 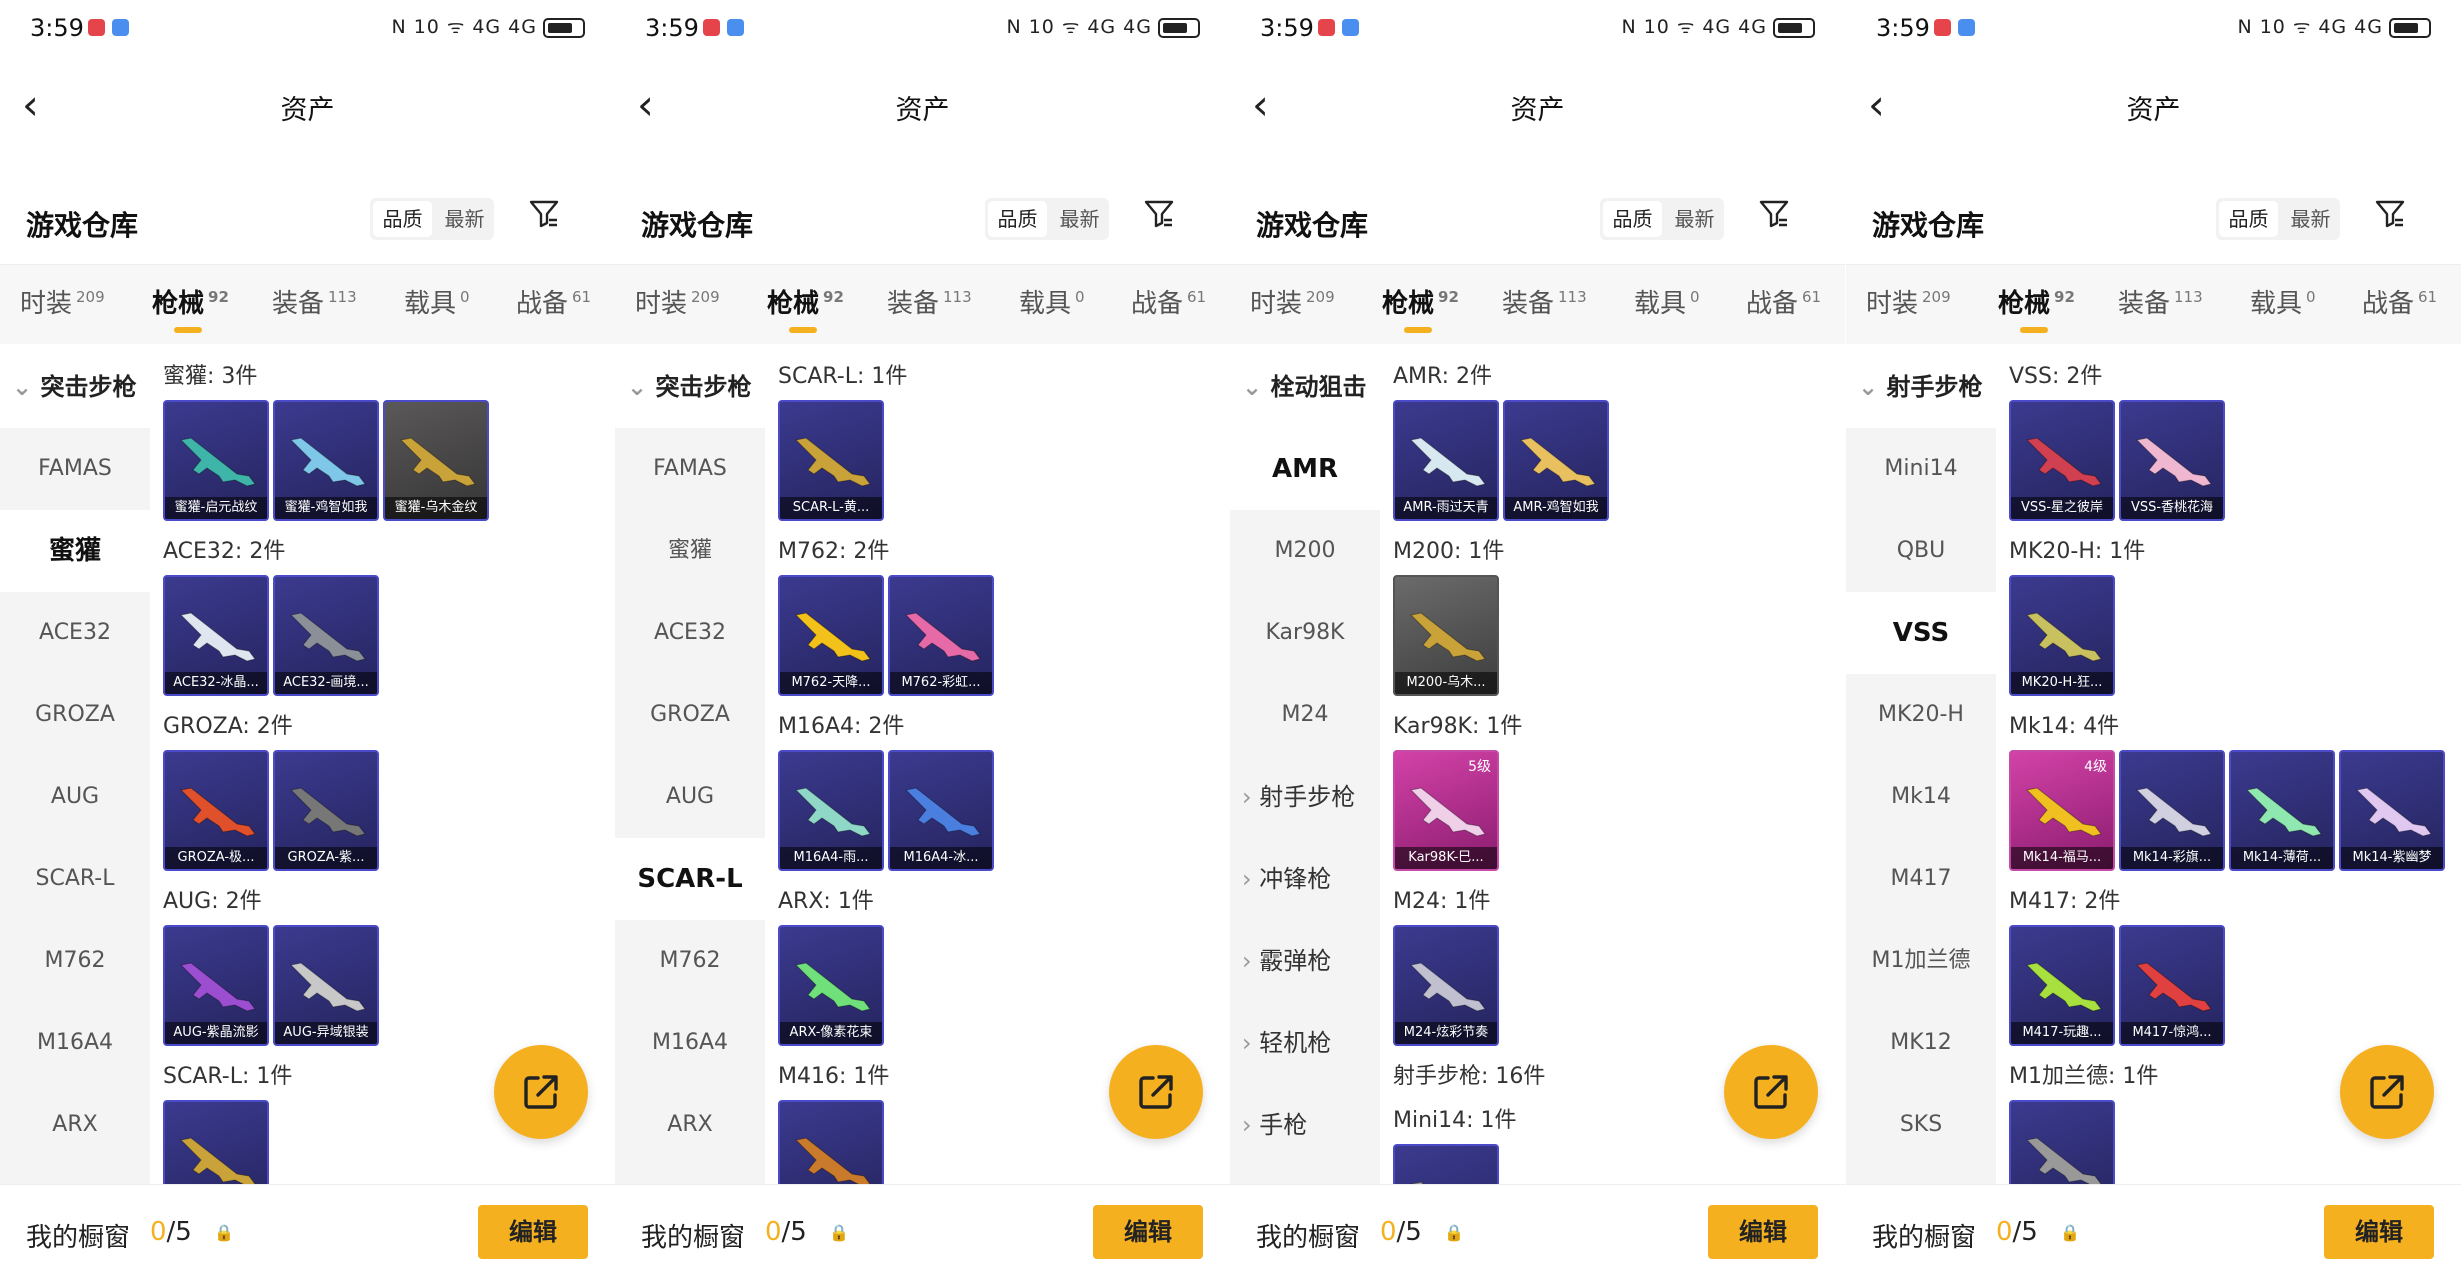 I want to click on sidebar-item: › 射手步枪, so click(x=1305, y=797).